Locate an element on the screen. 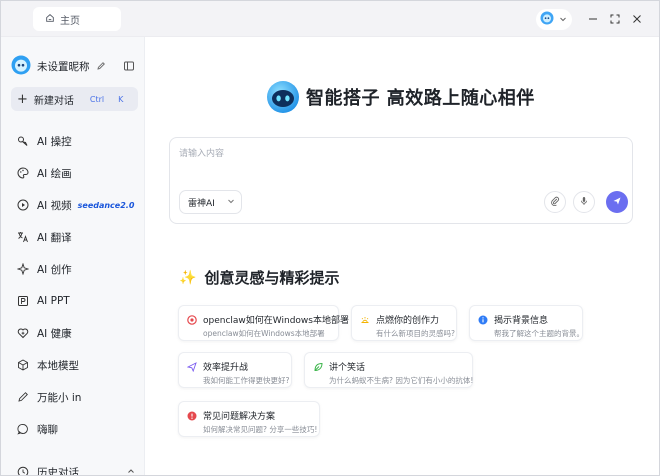 This screenshot has height=476, width=660. microphone-icon is located at coordinates (584, 202).